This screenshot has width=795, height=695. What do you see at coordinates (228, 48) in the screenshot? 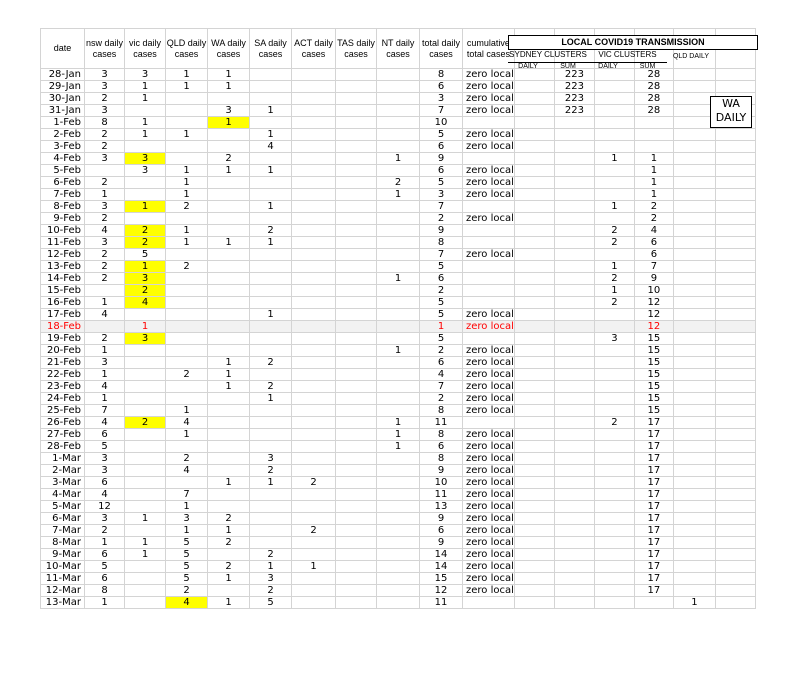
I see `header-wa: WA daily cases` at bounding box center [228, 48].